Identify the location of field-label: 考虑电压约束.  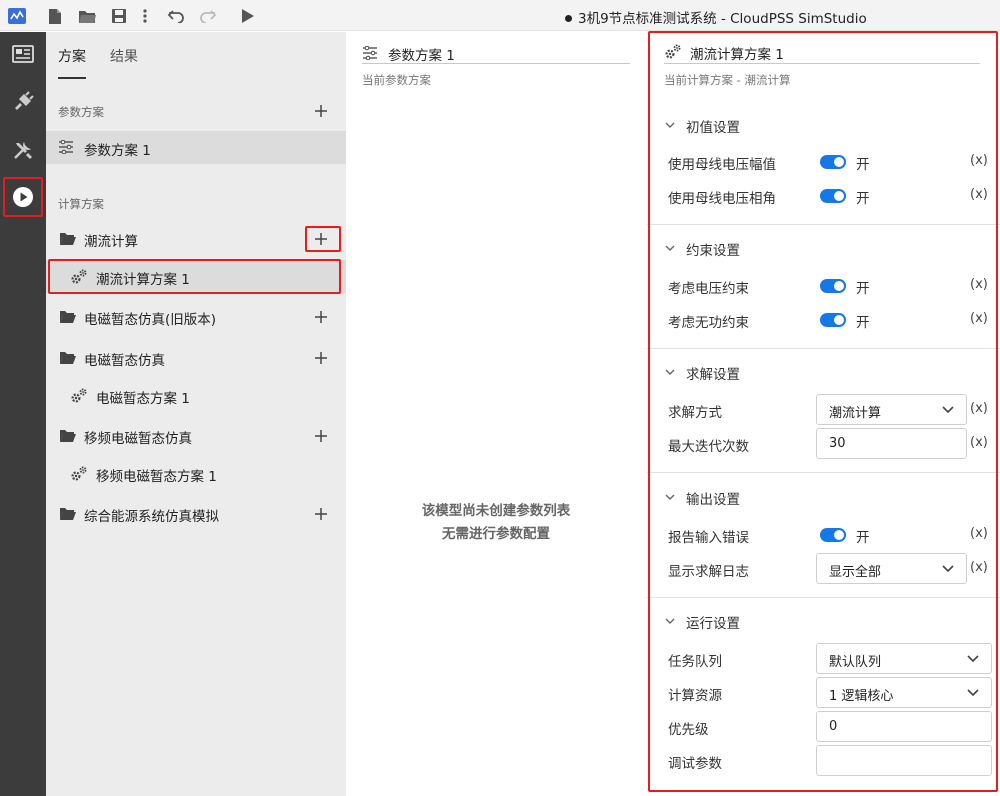
(708, 289).